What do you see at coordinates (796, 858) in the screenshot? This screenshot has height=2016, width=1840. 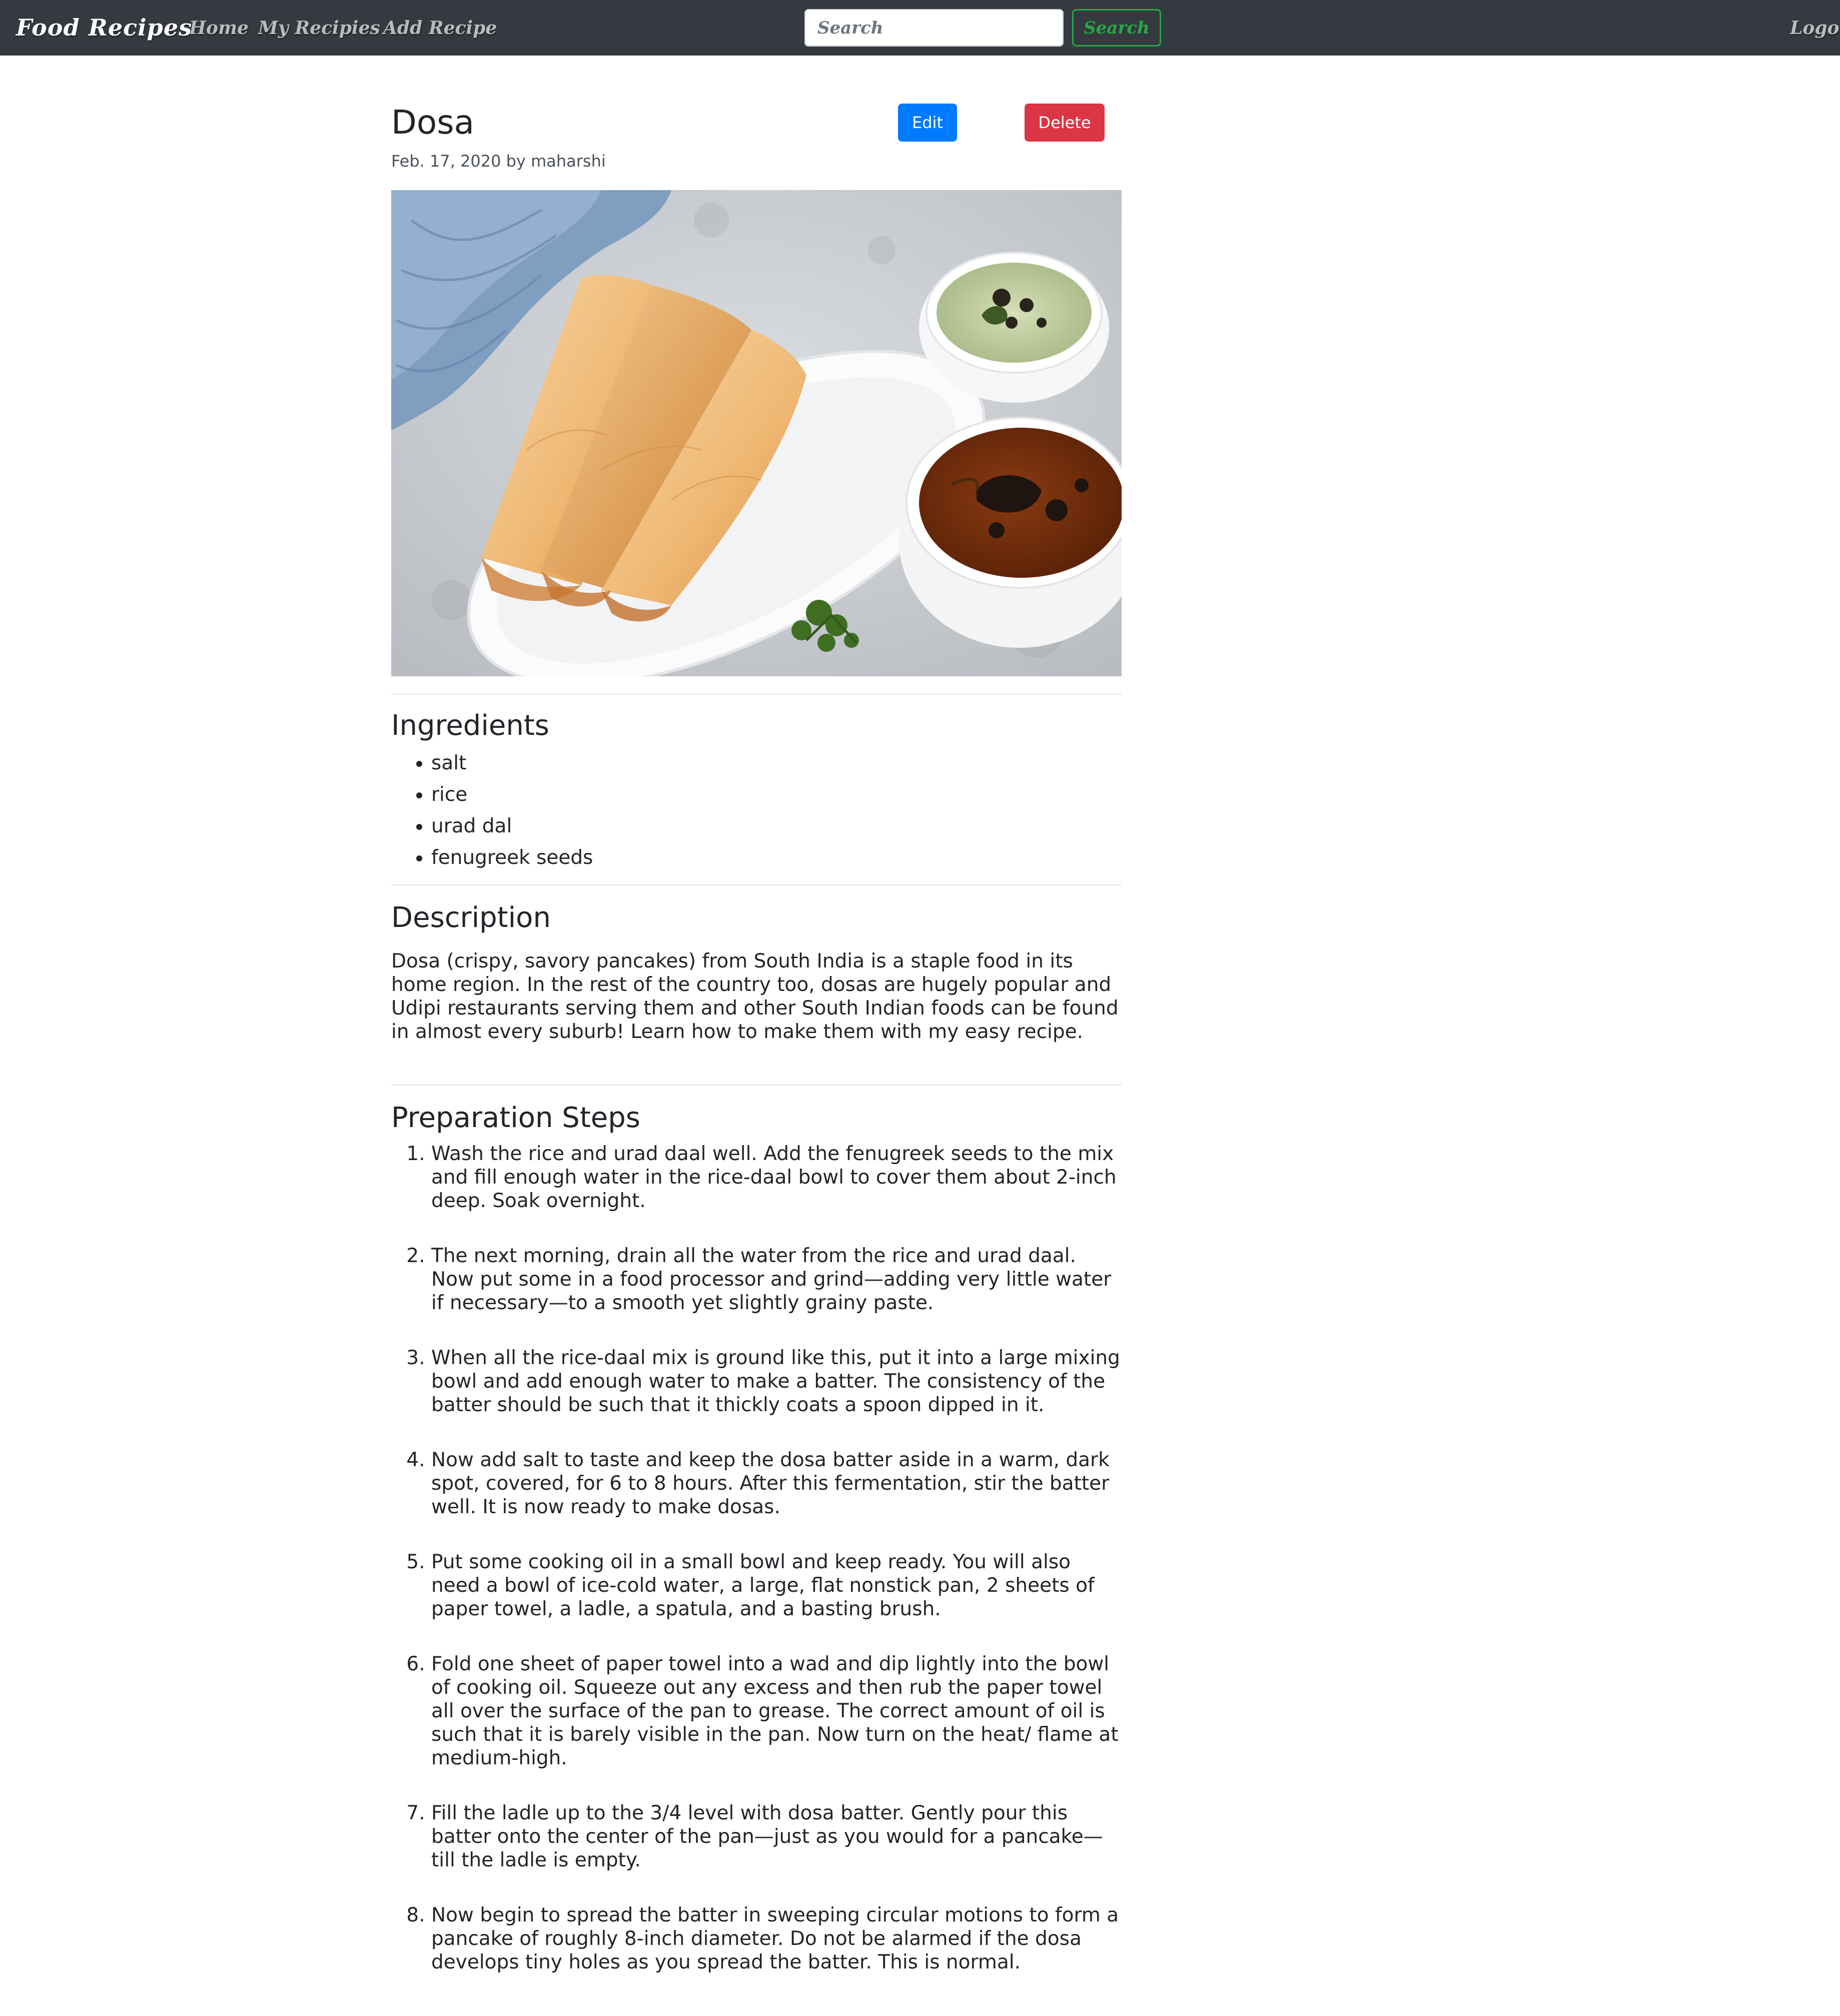 I see `ingredient-item: fenugreek seeds` at bounding box center [796, 858].